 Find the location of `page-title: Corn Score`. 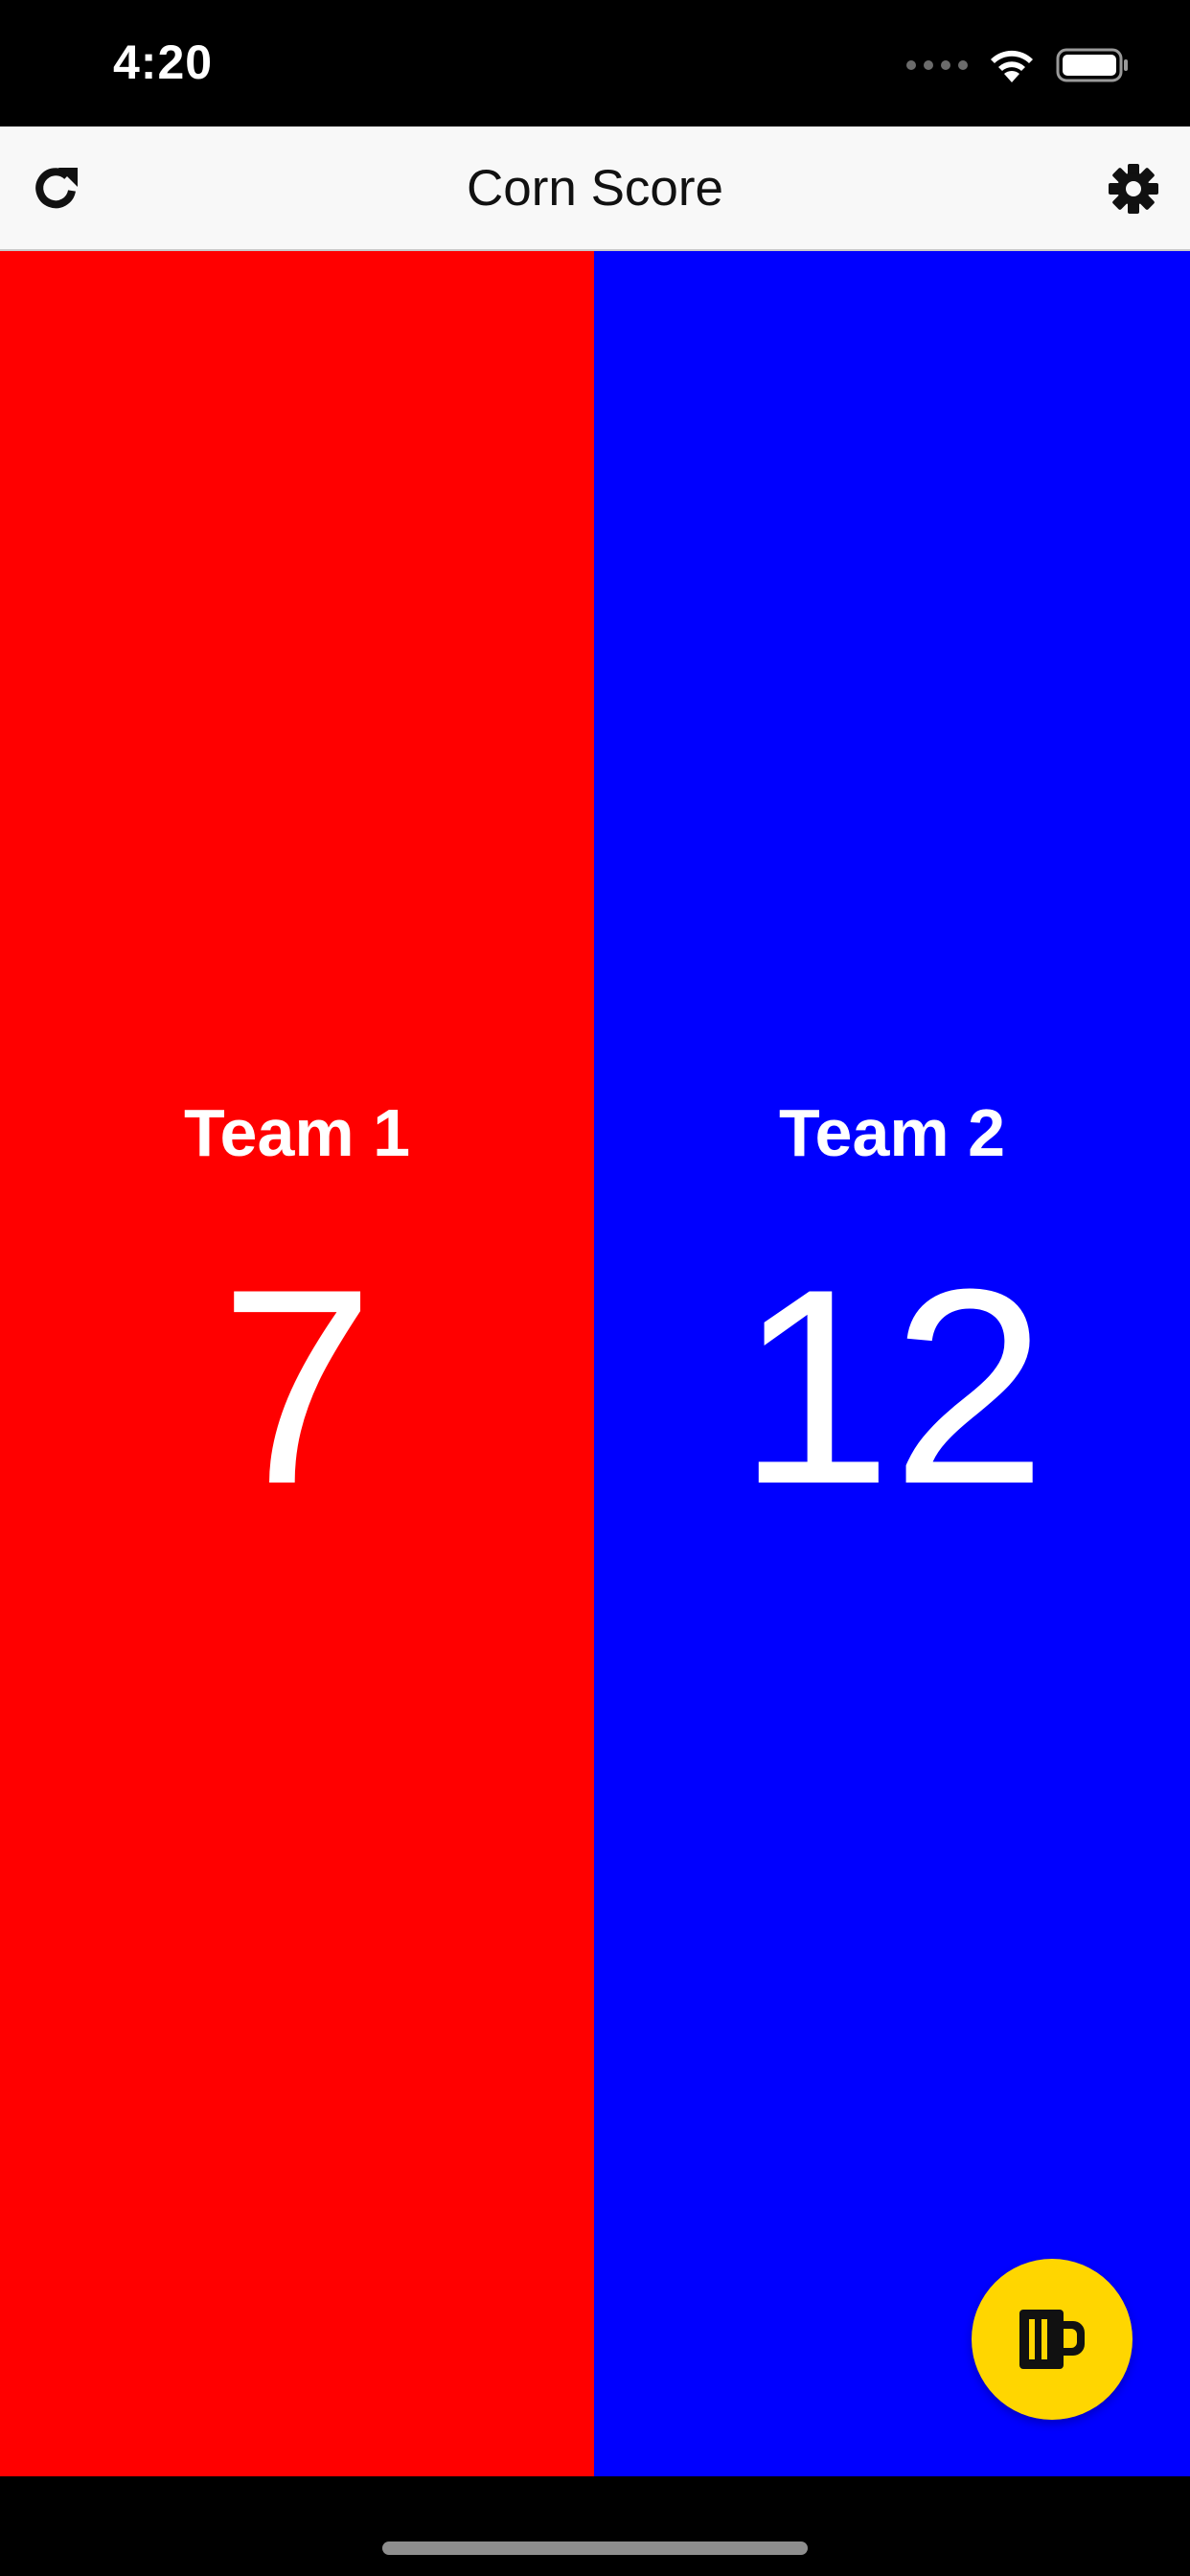

page-title: Corn Score is located at coordinates (595, 188).